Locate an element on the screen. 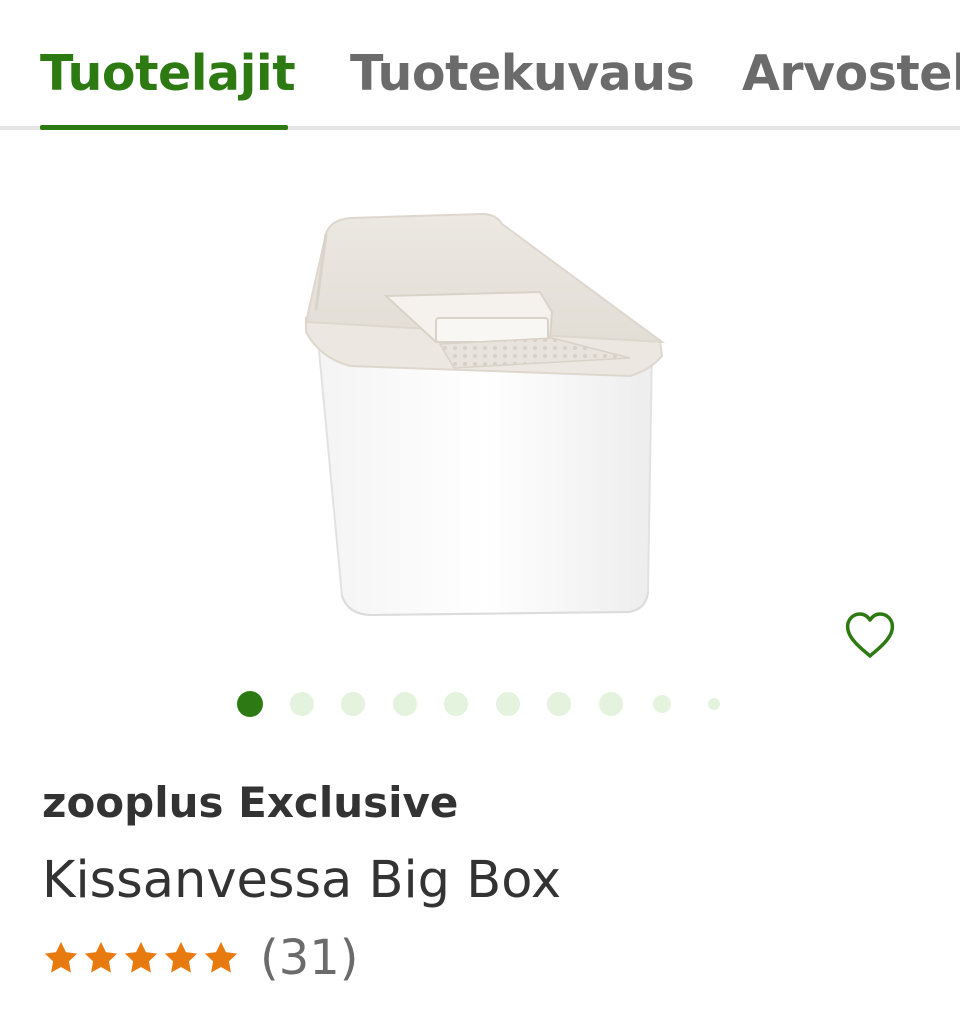 This screenshot has height=1014, width=960. tab-arvostelut: Arvostel is located at coordinates (851, 74).